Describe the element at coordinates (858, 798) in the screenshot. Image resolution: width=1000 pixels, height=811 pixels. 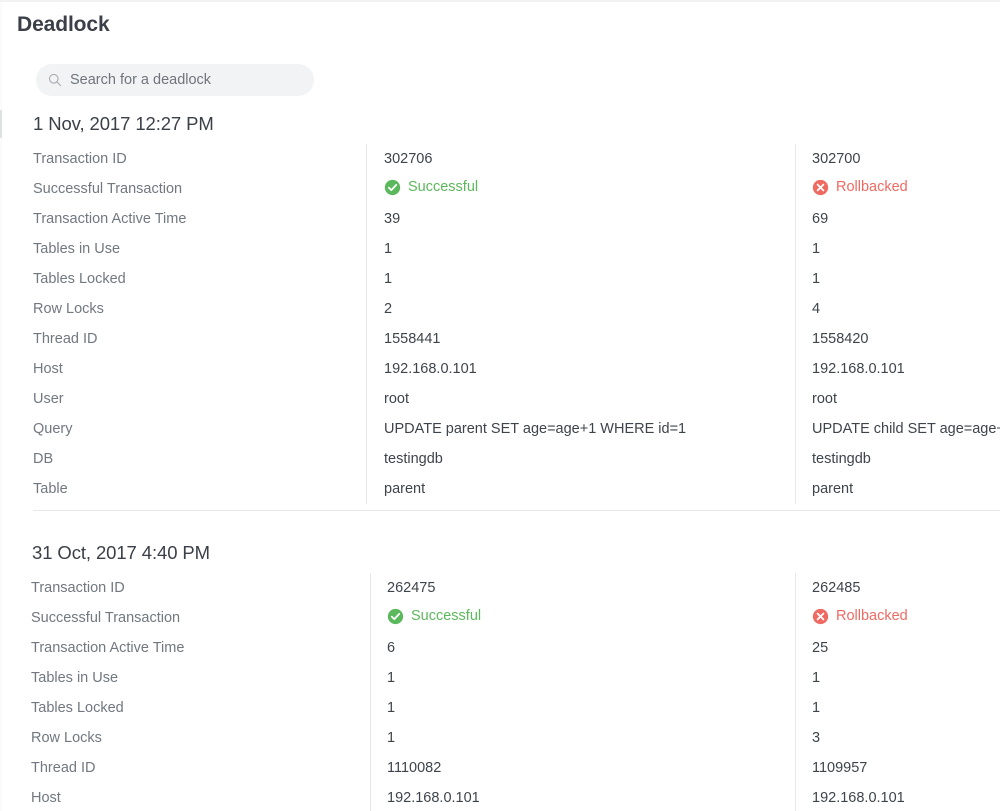
I see `cell-value-transaction-b: 192.168.0.101` at that location.